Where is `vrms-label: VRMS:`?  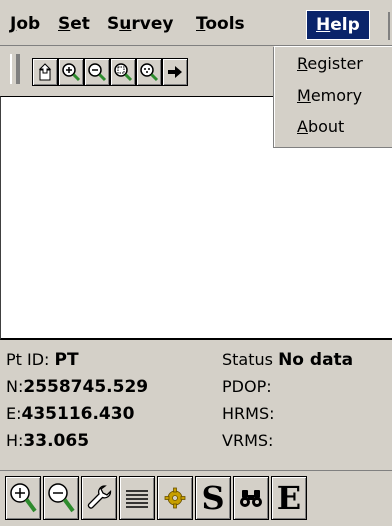
vrms-label: VRMS: is located at coordinates (248, 440).